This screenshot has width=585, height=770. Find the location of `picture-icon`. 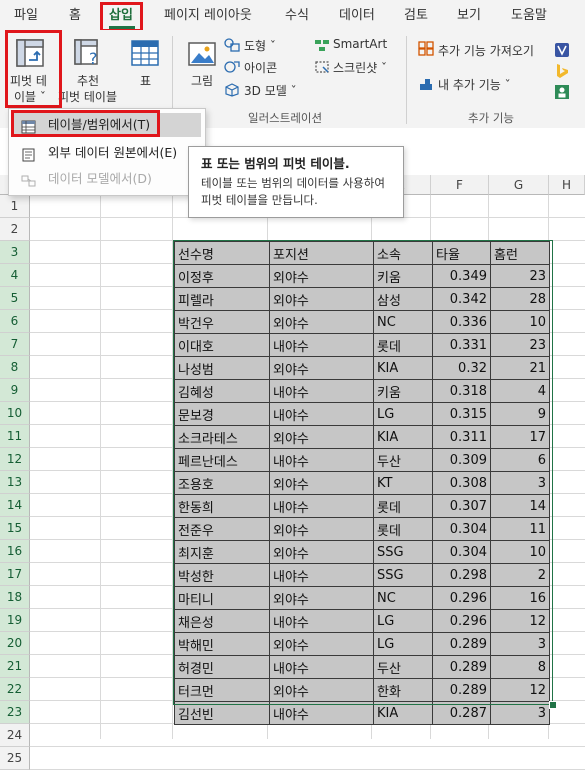

picture-icon is located at coordinates (202, 54).